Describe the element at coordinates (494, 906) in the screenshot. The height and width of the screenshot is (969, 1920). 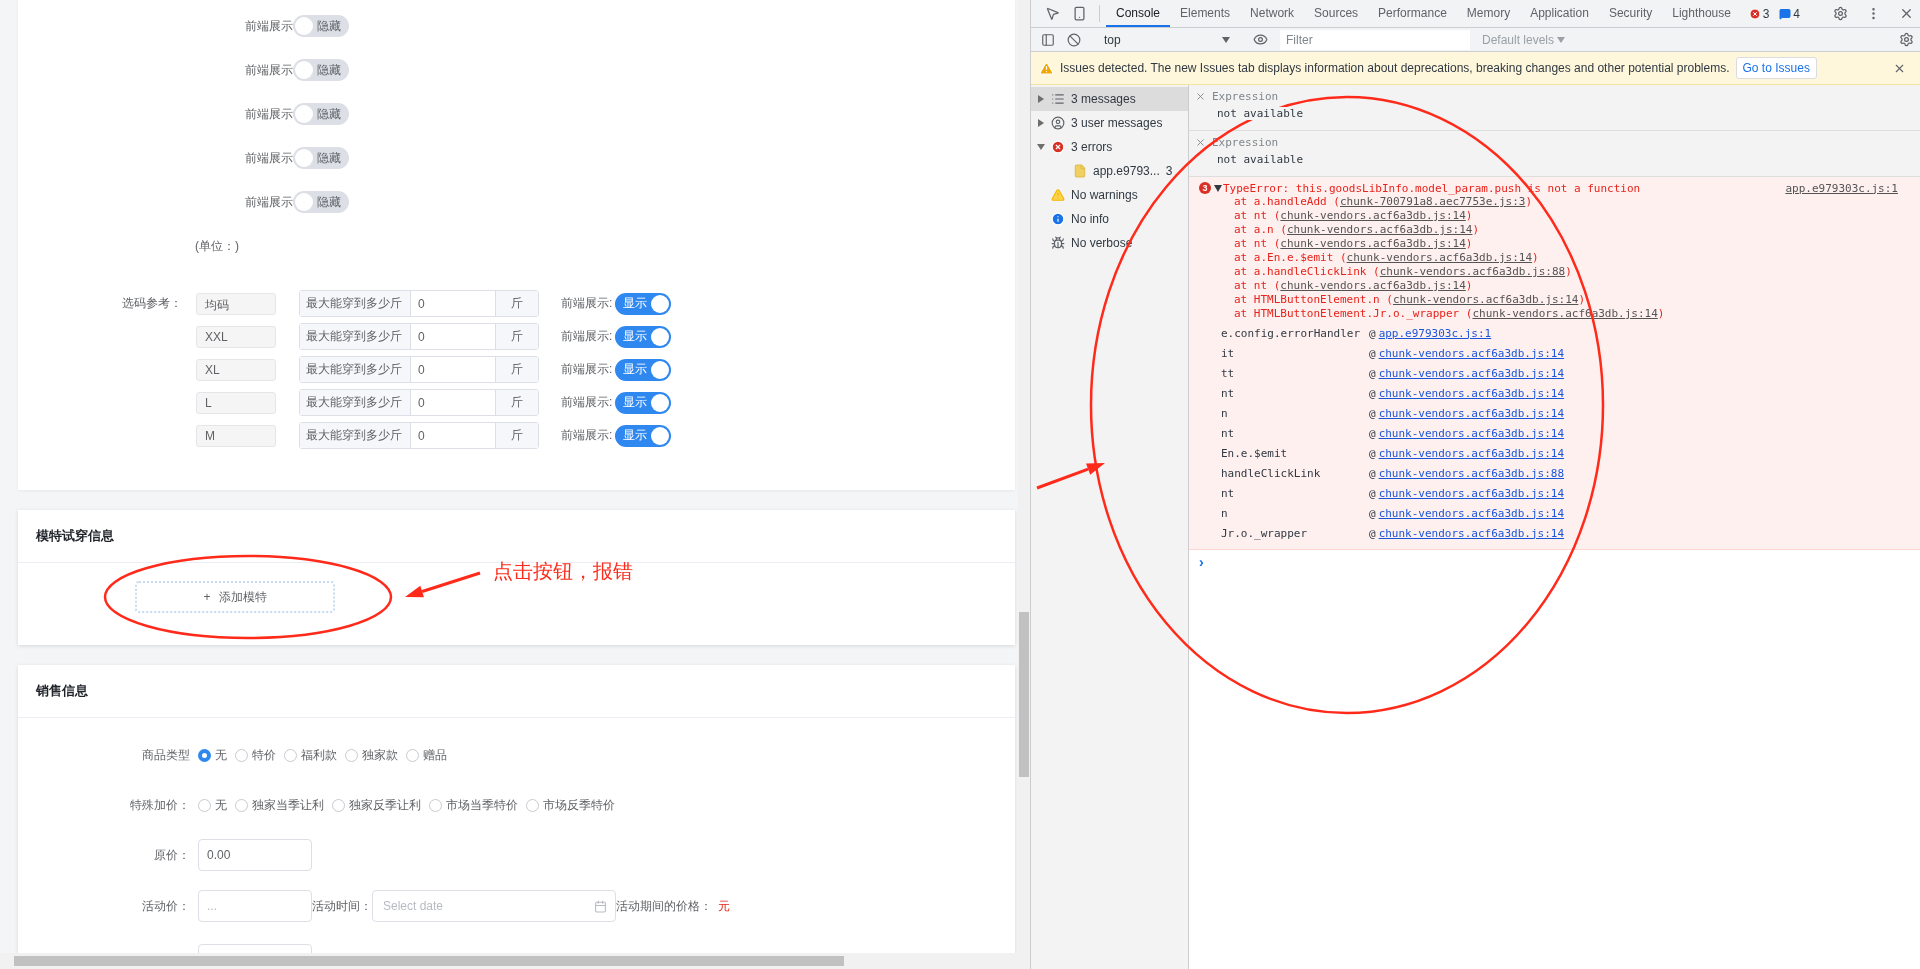
I see `date-field: Select date` at that location.